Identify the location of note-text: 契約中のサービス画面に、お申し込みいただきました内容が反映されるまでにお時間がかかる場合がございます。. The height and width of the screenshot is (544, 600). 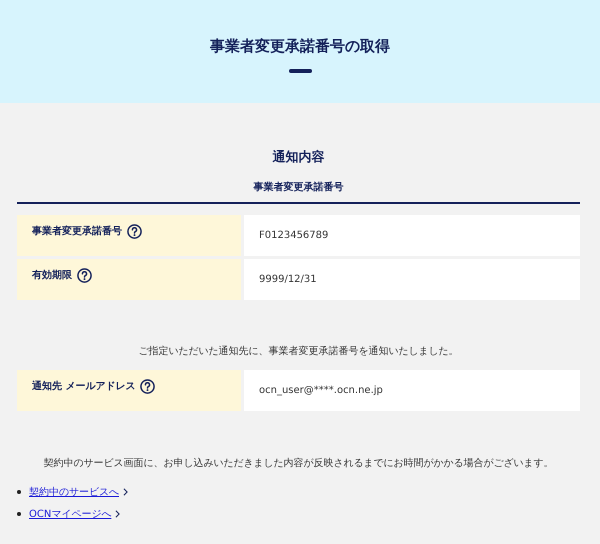
(298, 464).